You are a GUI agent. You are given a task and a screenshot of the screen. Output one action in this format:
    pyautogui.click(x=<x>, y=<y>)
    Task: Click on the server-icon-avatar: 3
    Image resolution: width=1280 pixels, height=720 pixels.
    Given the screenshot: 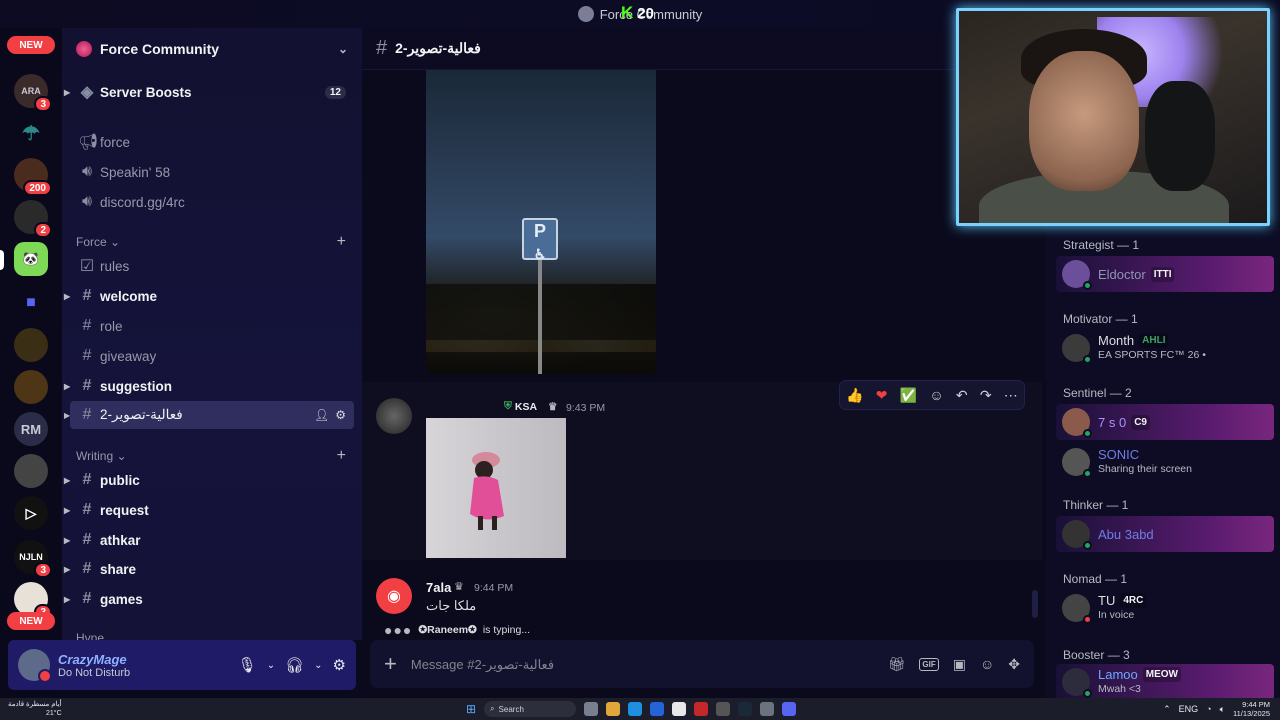 What is the action you would take?
    pyautogui.click(x=33, y=601)
    